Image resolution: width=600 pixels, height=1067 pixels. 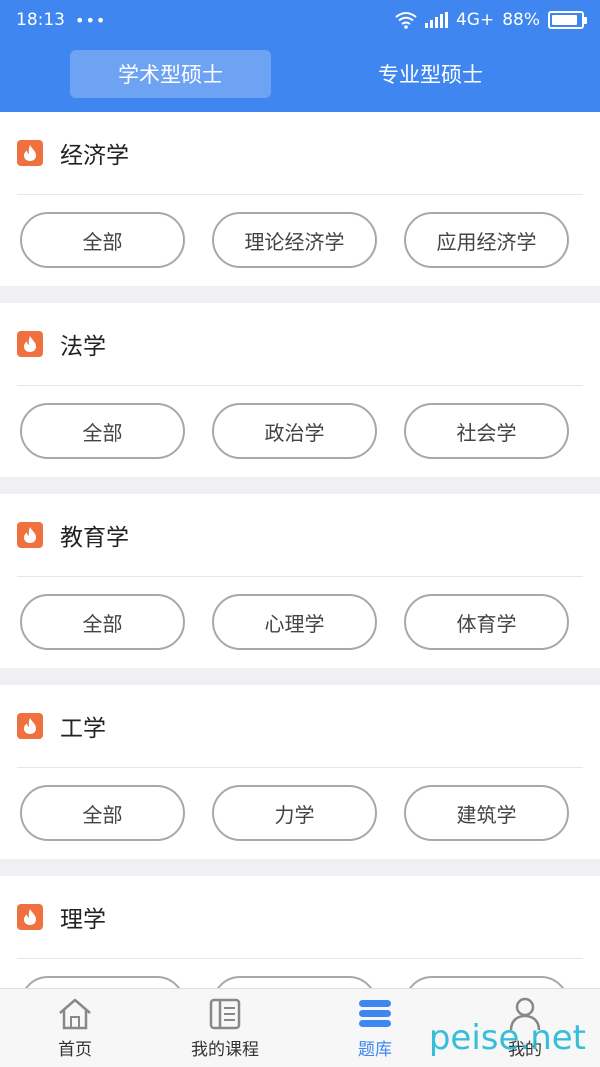 What do you see at coordinates (436, 20) in the screenshot?
I see `signal-icon` at bounding box center [436, 20].